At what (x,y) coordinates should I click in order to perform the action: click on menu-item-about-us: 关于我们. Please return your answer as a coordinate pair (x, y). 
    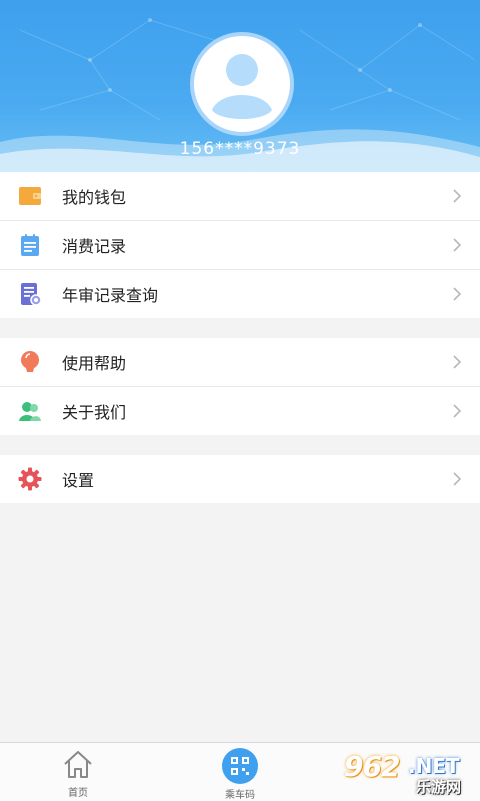
    Looking at the image, I should click on (240, 410).